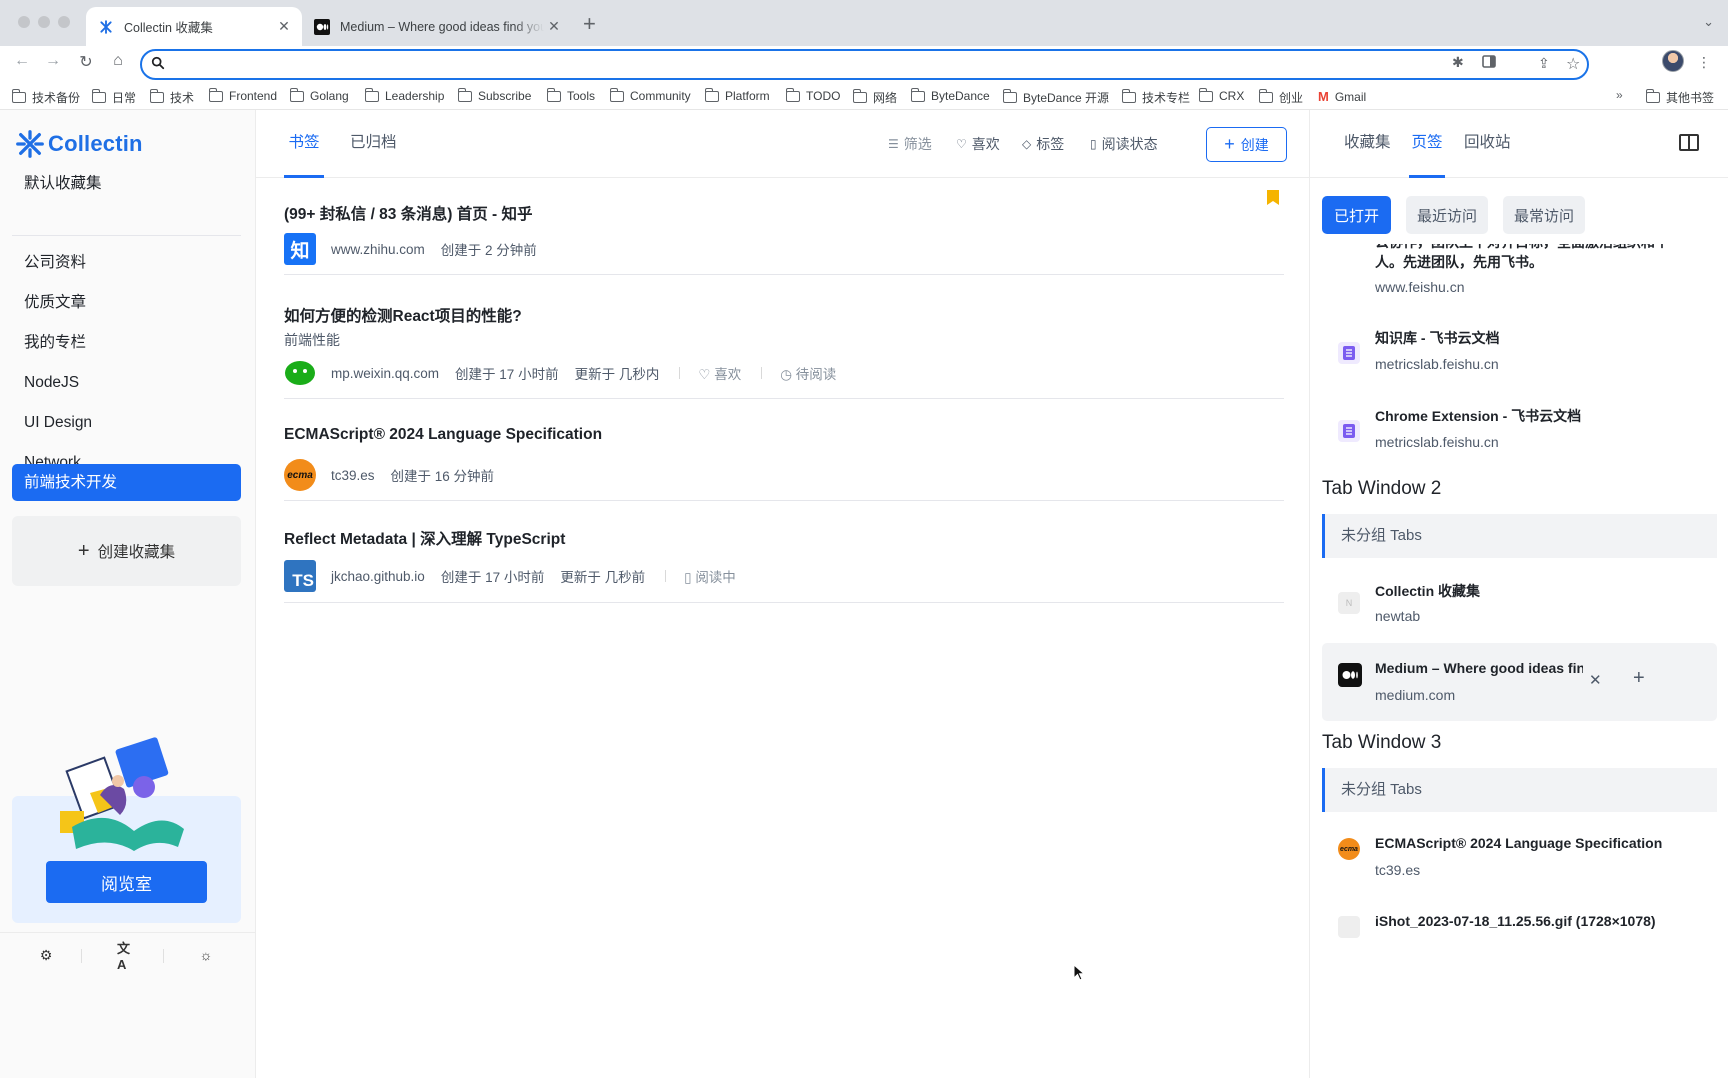  Describe the element at coordinates (978, 144) in the screenshot. I see `like-filter-button: ♡ 喜欢` at that location.